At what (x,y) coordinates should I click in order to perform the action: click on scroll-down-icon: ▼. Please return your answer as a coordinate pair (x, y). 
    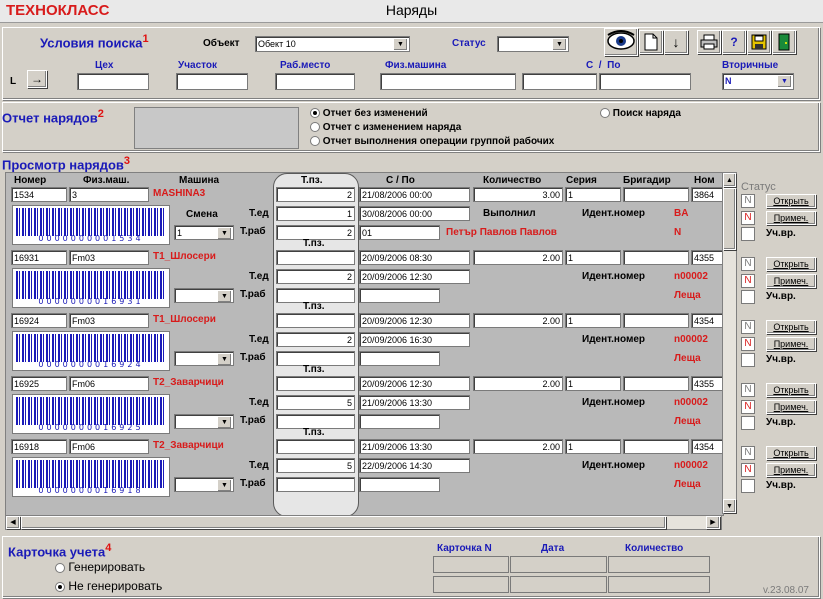
    Looking at the image, I should click on (729, 506).